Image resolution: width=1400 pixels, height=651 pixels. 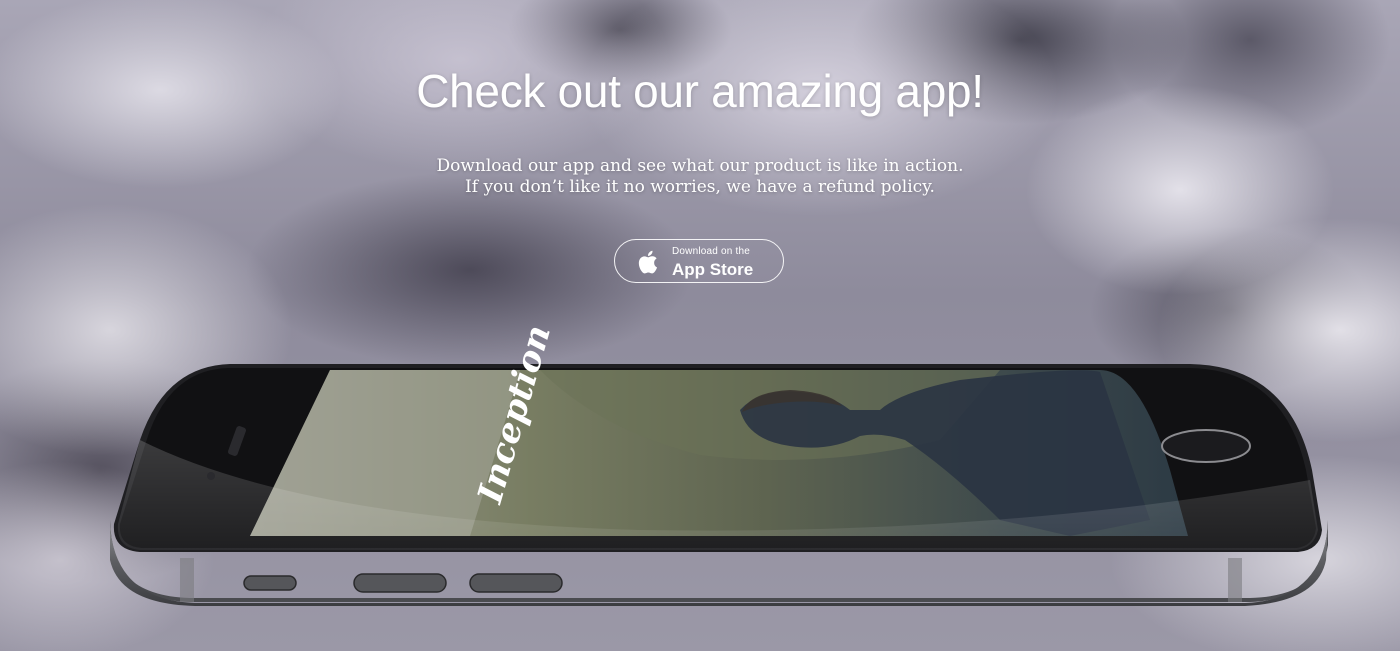 What do you see at coordinates (516, 583) in the screenshot?
I see `volume-down-button` at bounding box center [516, 583].